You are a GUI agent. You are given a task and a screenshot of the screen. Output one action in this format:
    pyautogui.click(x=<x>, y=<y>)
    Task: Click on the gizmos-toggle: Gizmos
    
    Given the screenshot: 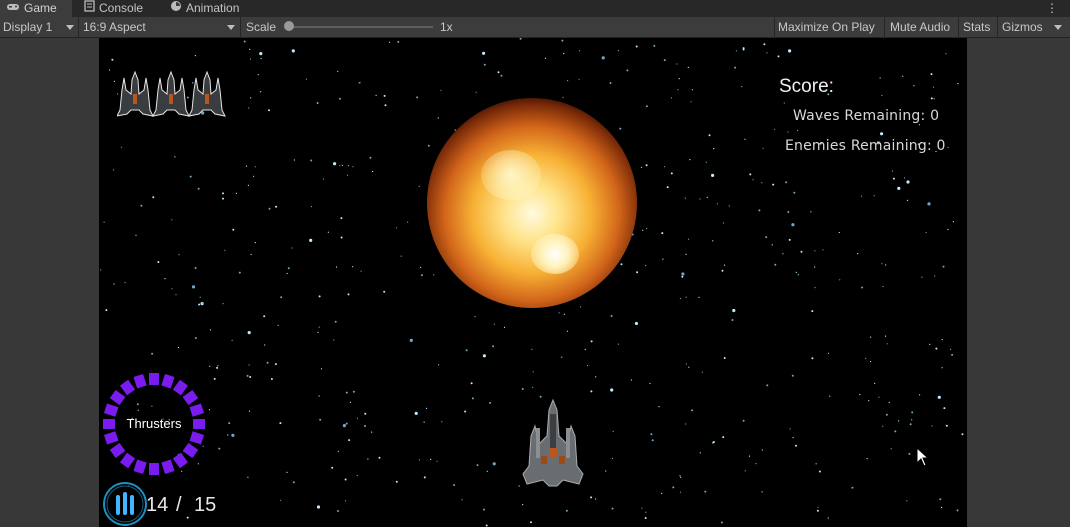 What is the action you would take?
    pyautogui.click(x=1022, y=27)
    